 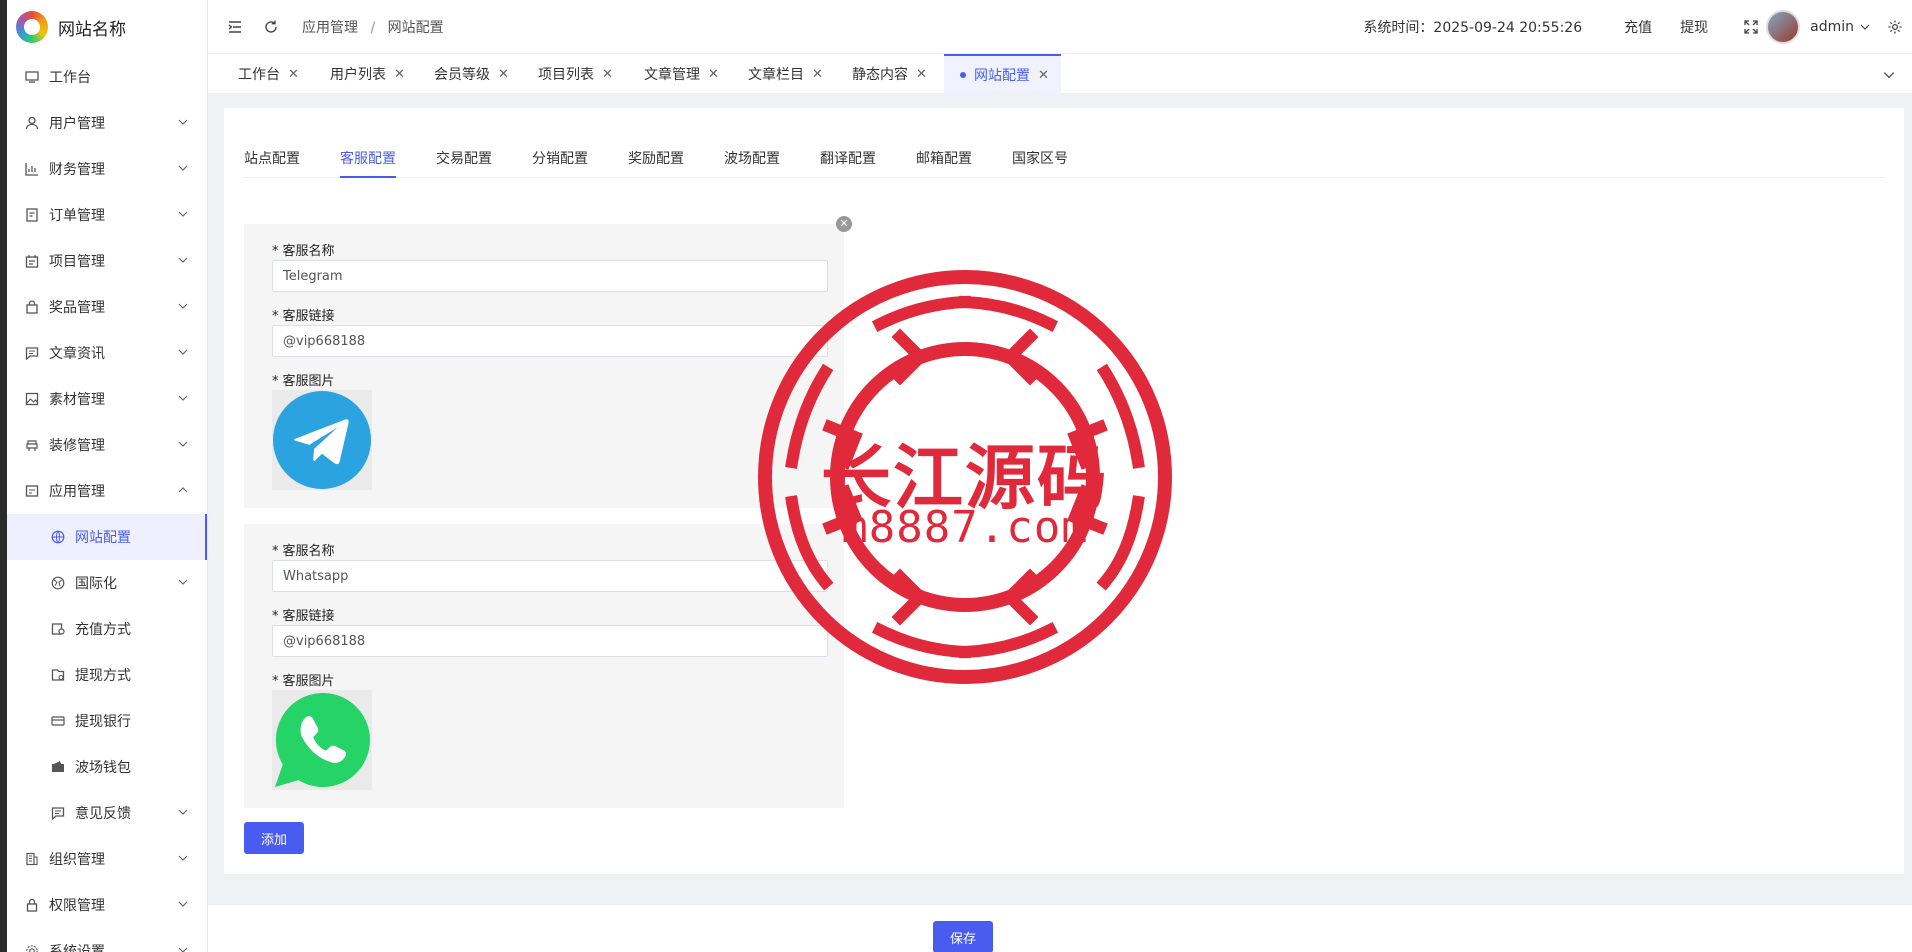 I want to click on sidebar-item-projects: 项目管理, so click(x=103, y=261).